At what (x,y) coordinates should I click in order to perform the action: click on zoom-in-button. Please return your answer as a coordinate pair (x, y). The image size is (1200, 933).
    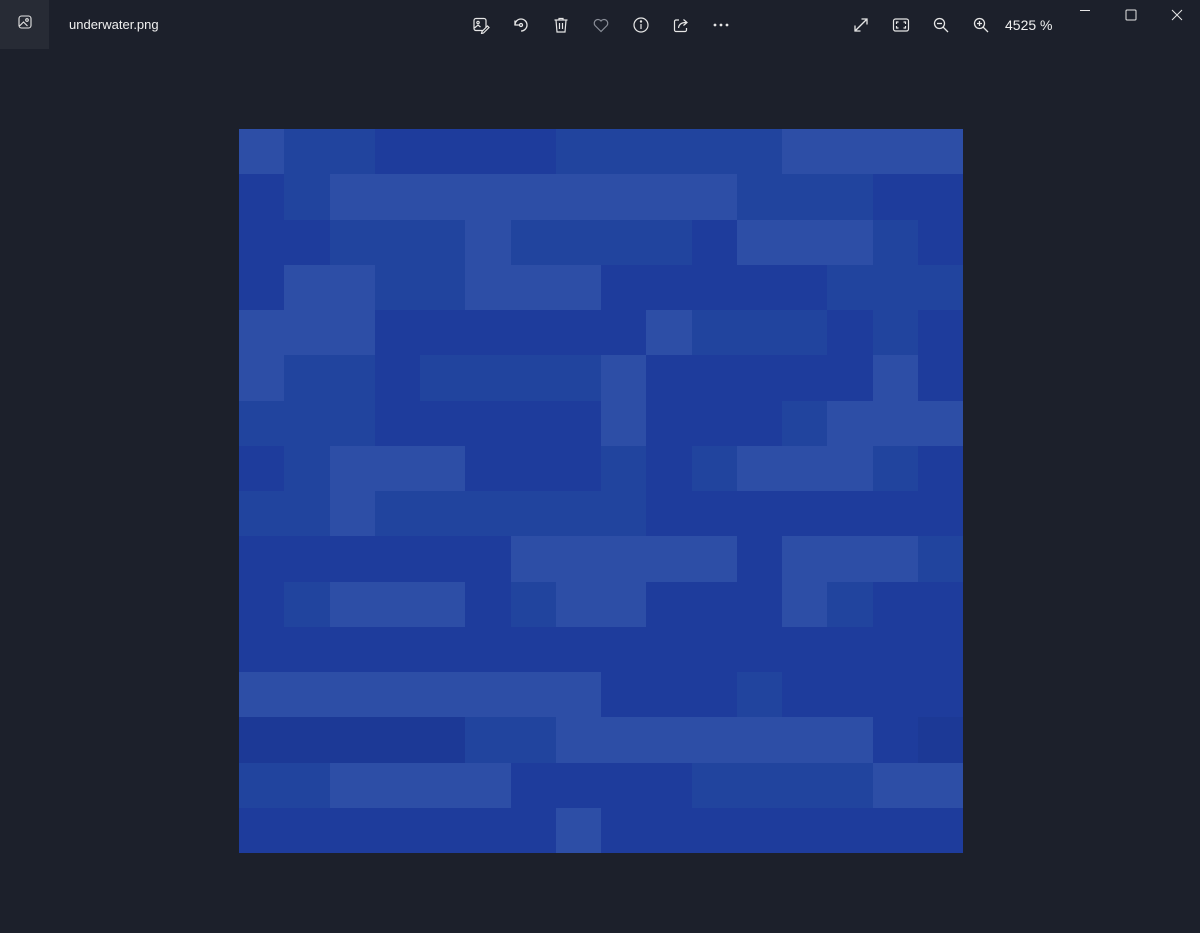
    Looking at the image, I should click on (981, 25).